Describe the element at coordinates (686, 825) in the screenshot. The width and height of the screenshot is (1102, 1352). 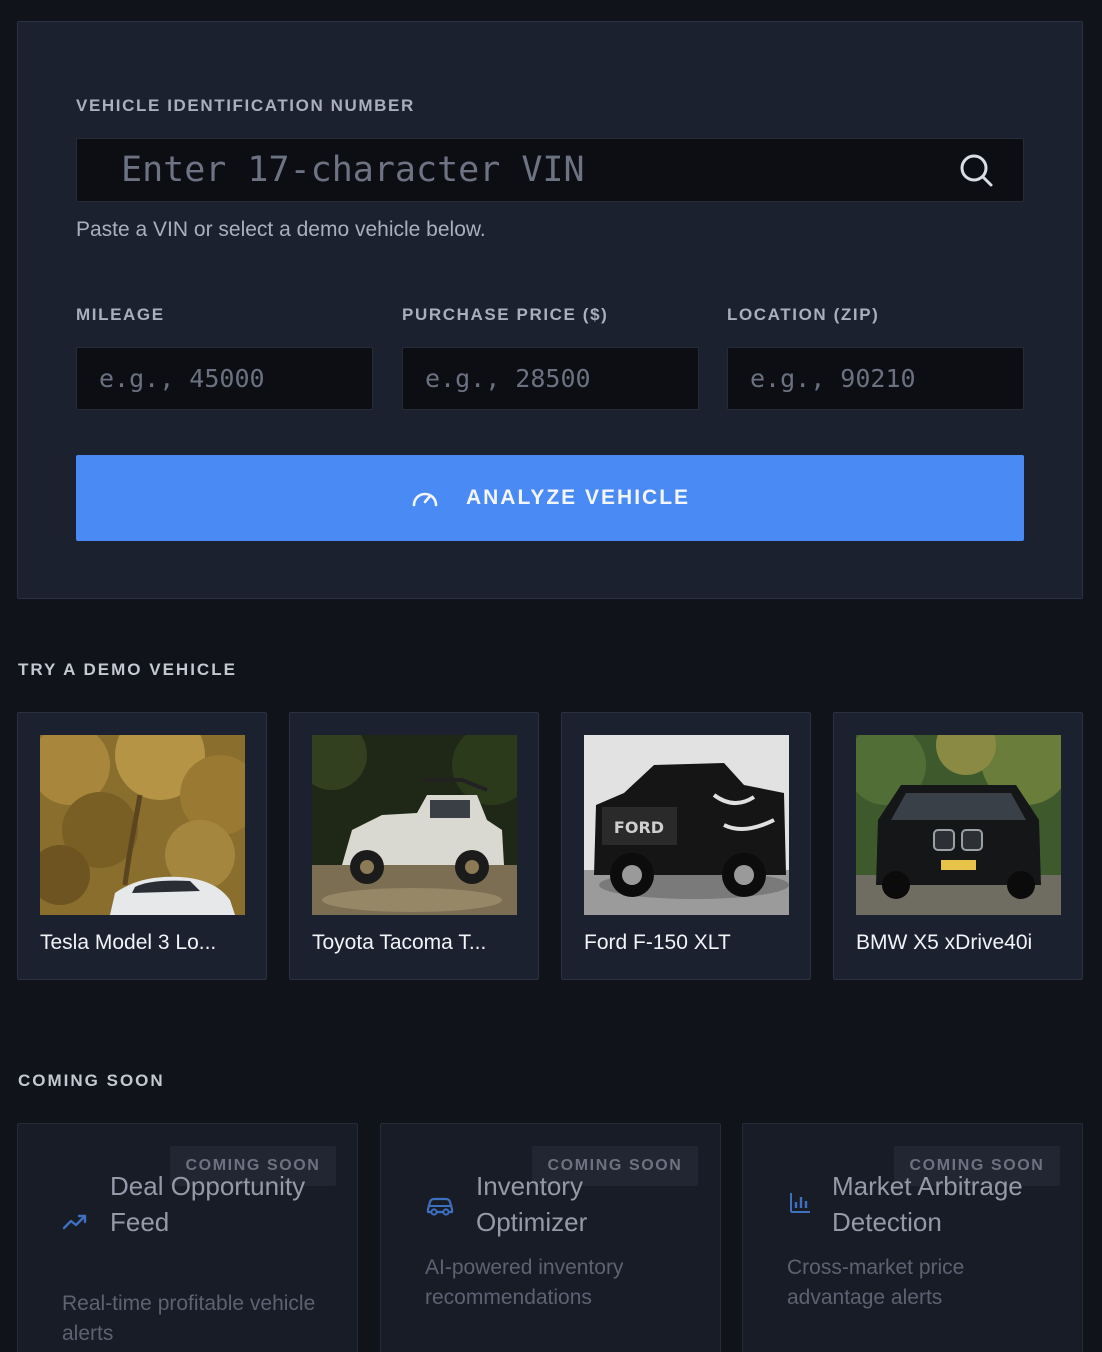
I see `f150-photo: FORD` at that location.